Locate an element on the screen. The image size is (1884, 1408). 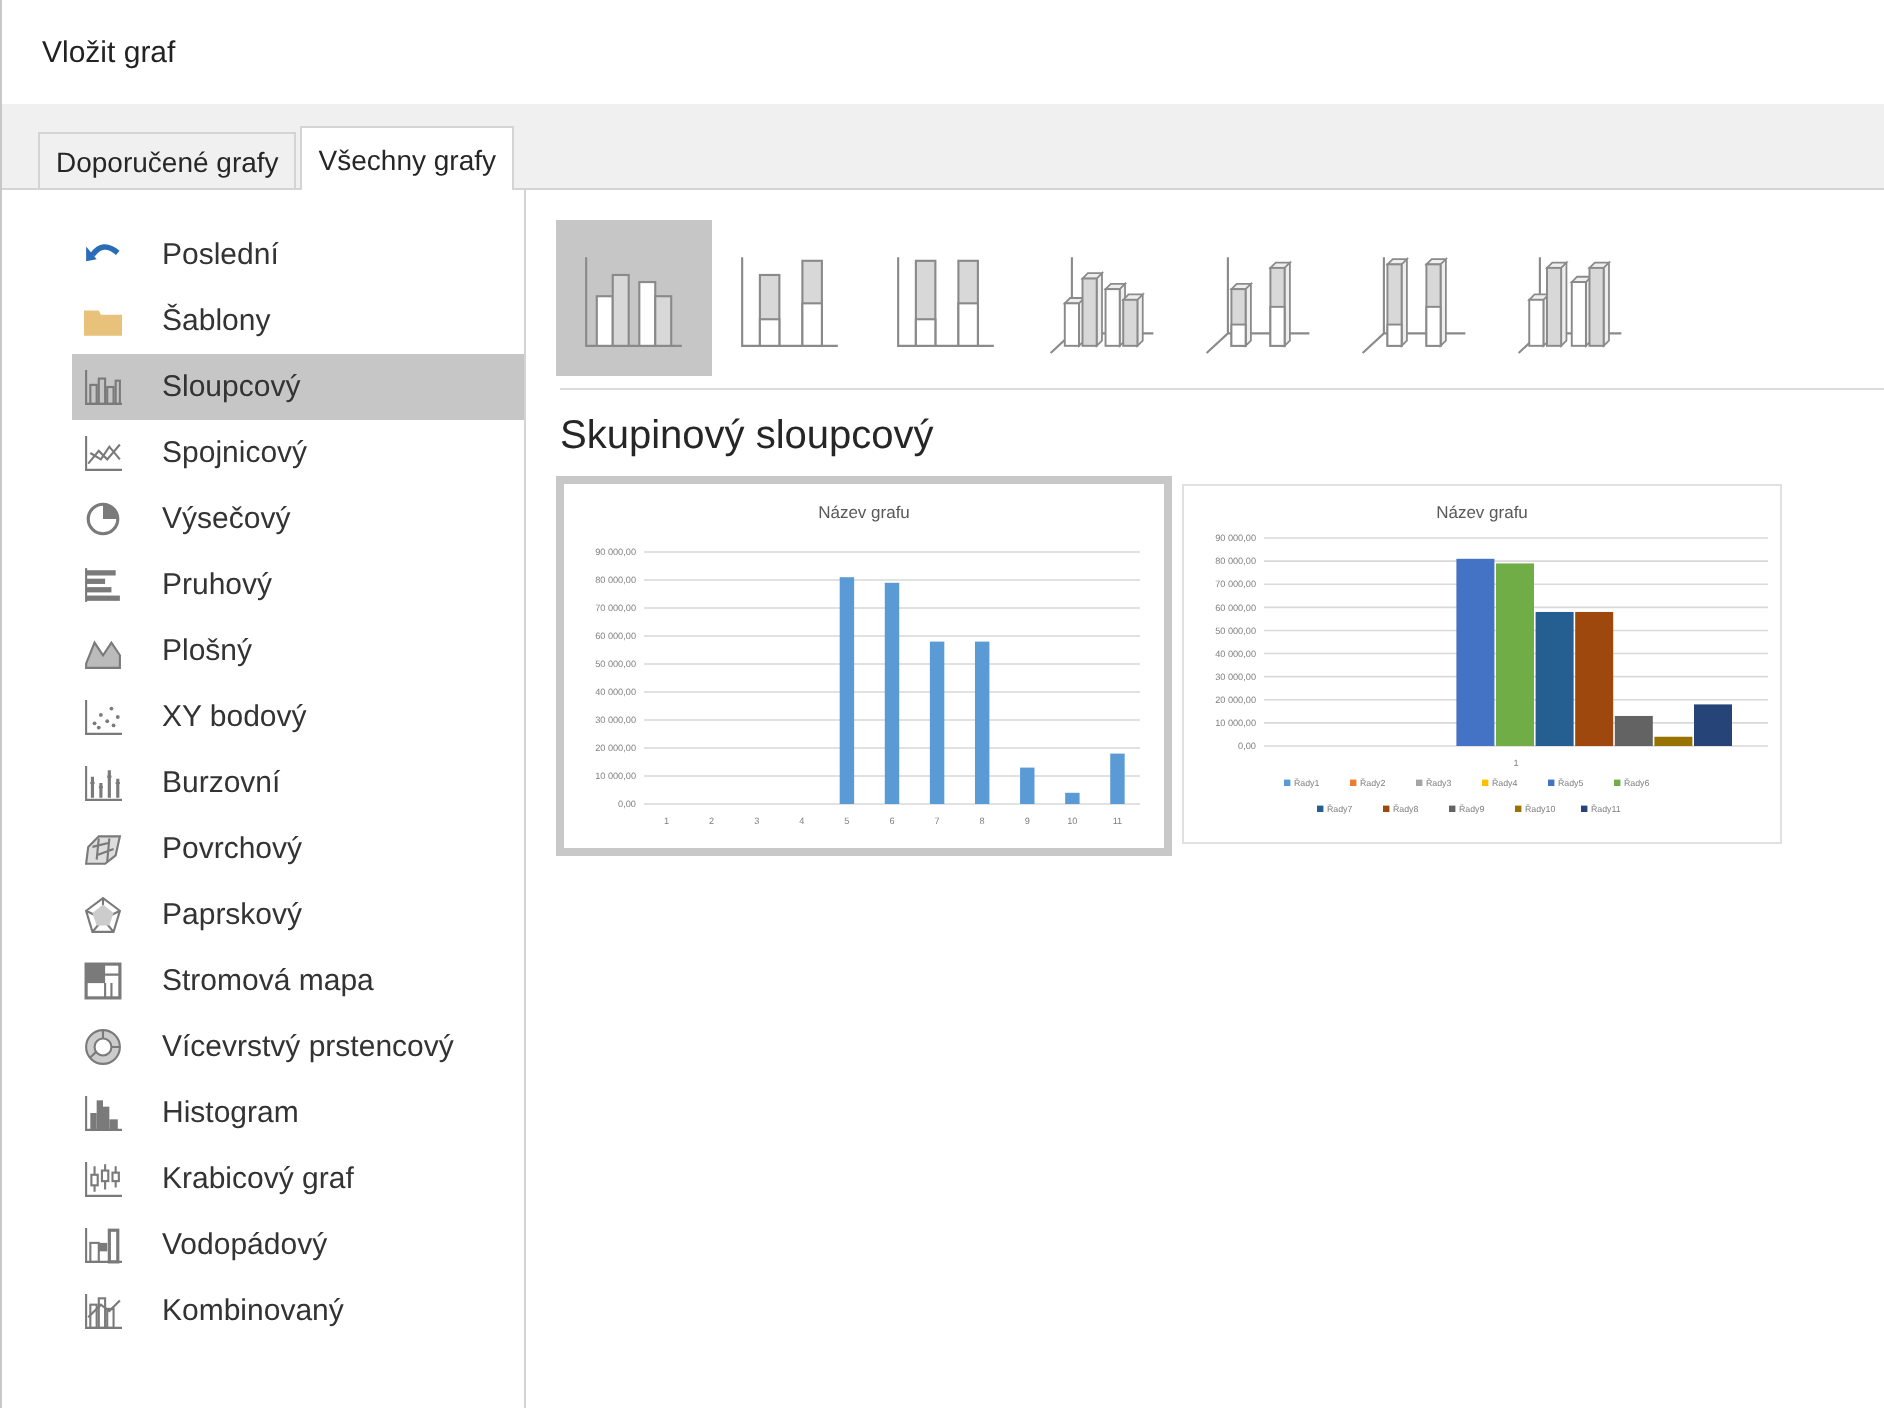
scatter-chart-icon is located at coordinates (103, 717).